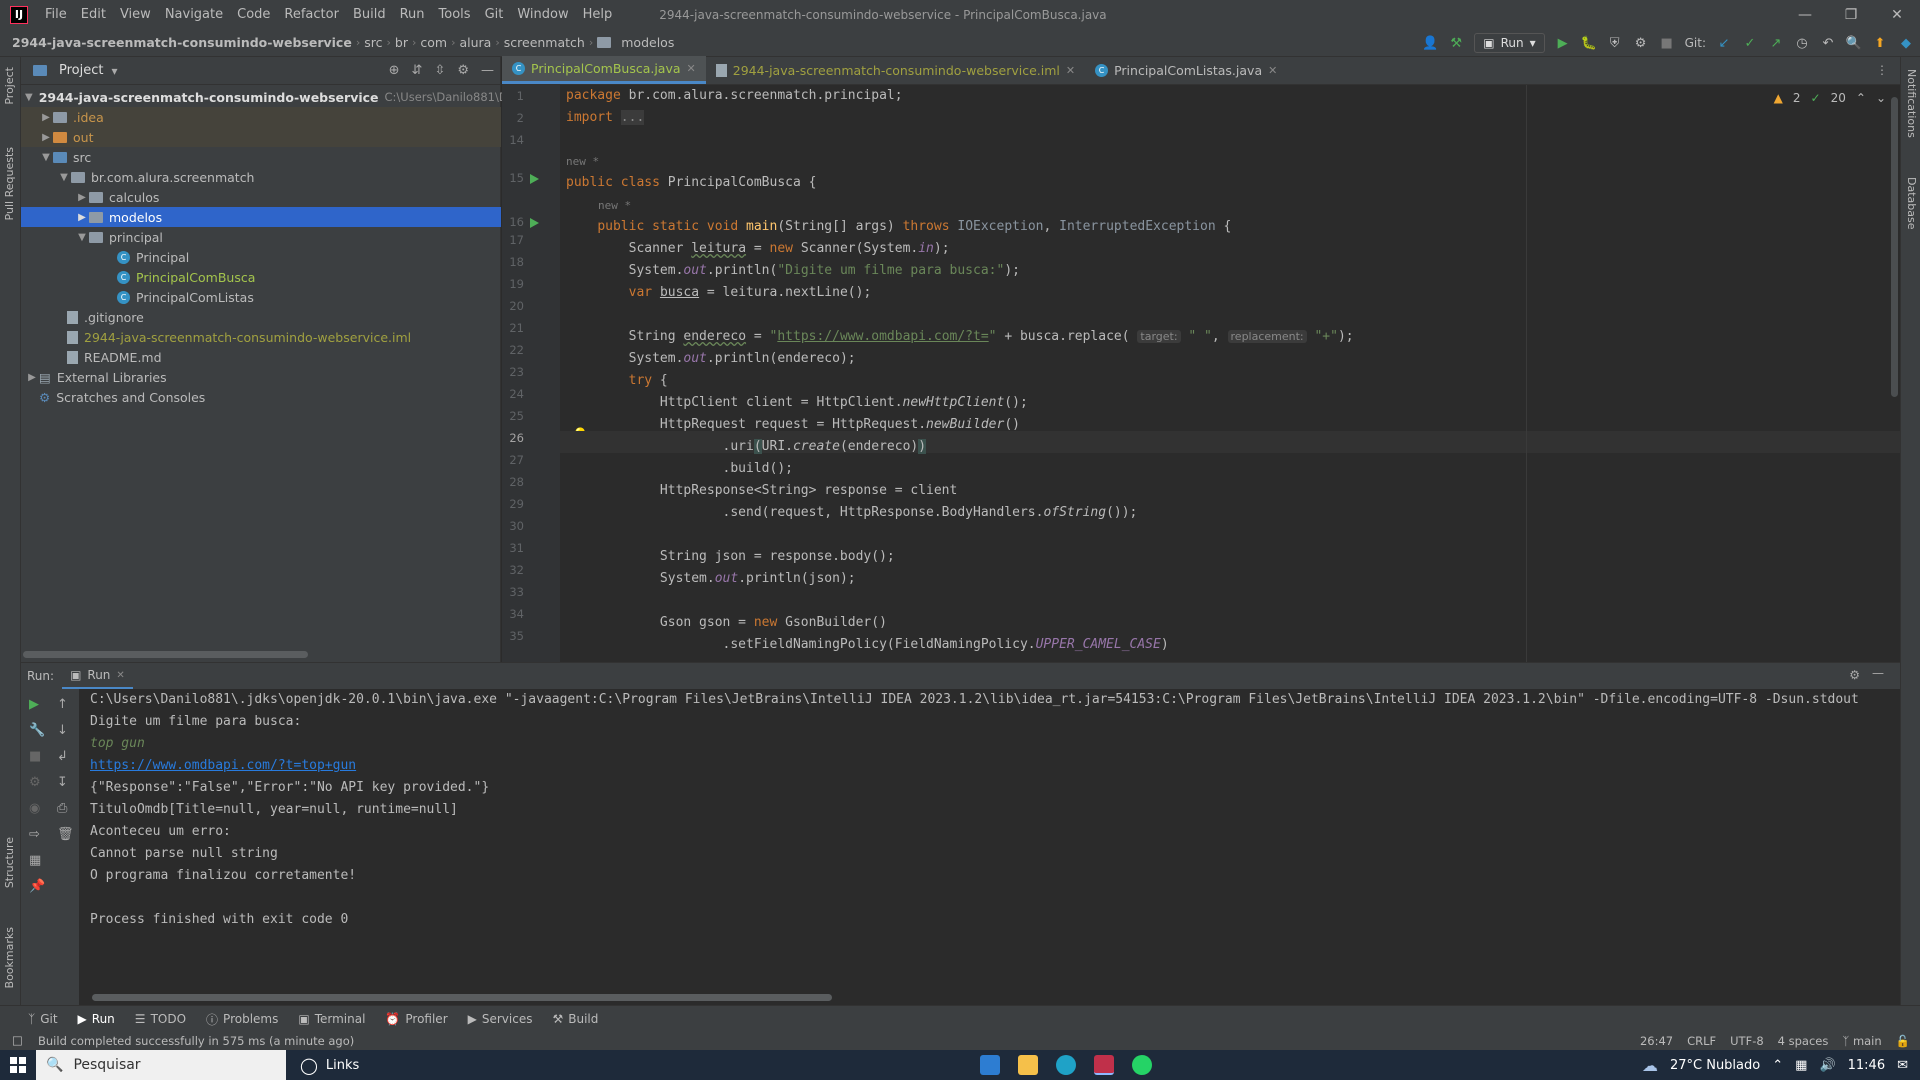 The height and width of the screenshot is (1080, 1920). Describe the element at coordinates (56, 14) in the screenshot. I see `menu-file: File` at that location.